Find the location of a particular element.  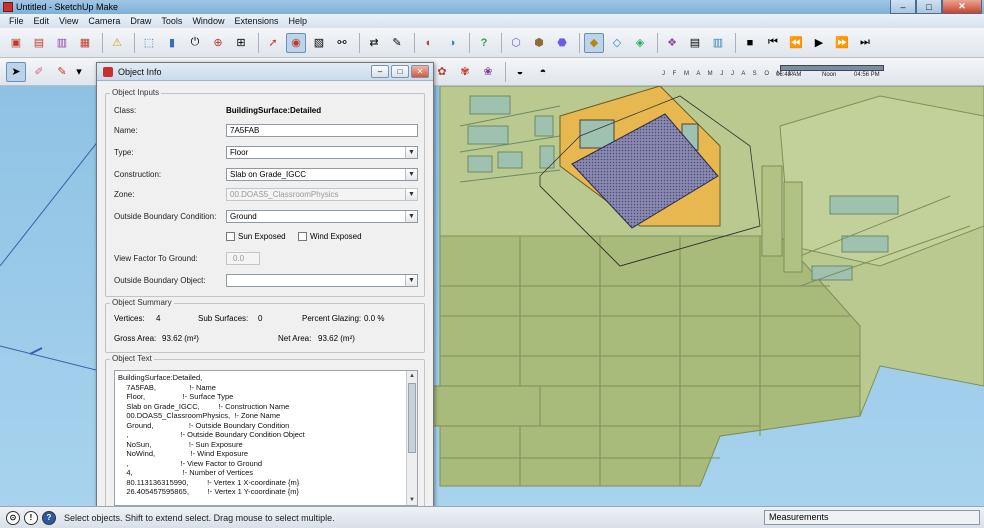

object-text-legend: Object Text is located at coordinates (132, 358).